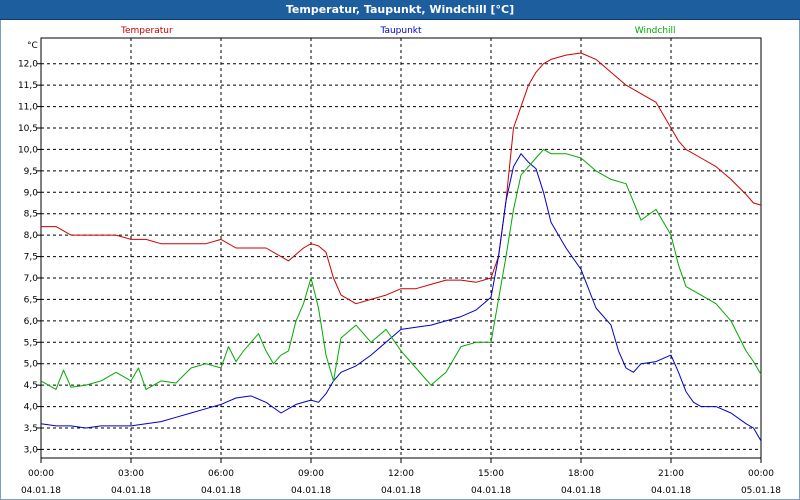 Image resolution: width=800 pixels, height=500 pixels. What do you see at coordinates (31, 386) in the screenshot?
I see `y-tick-label: 4,5` at bounding box center [31, 386].